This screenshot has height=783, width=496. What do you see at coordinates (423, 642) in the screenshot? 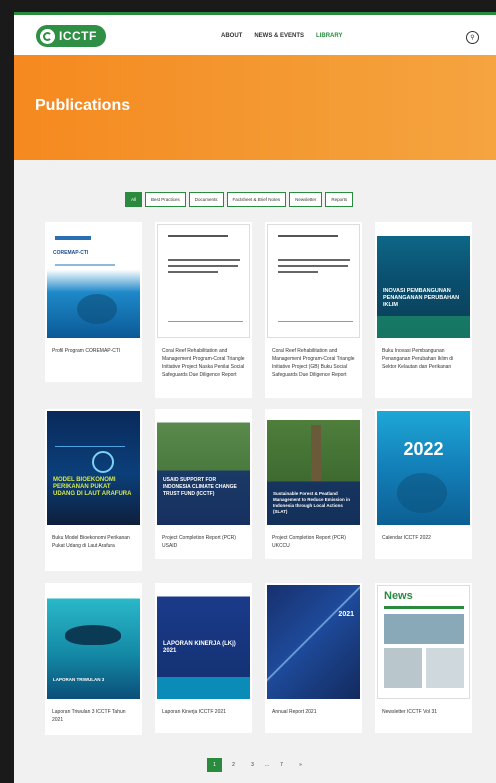
I see `publication-cover: News` at bounding box center [423, 642].